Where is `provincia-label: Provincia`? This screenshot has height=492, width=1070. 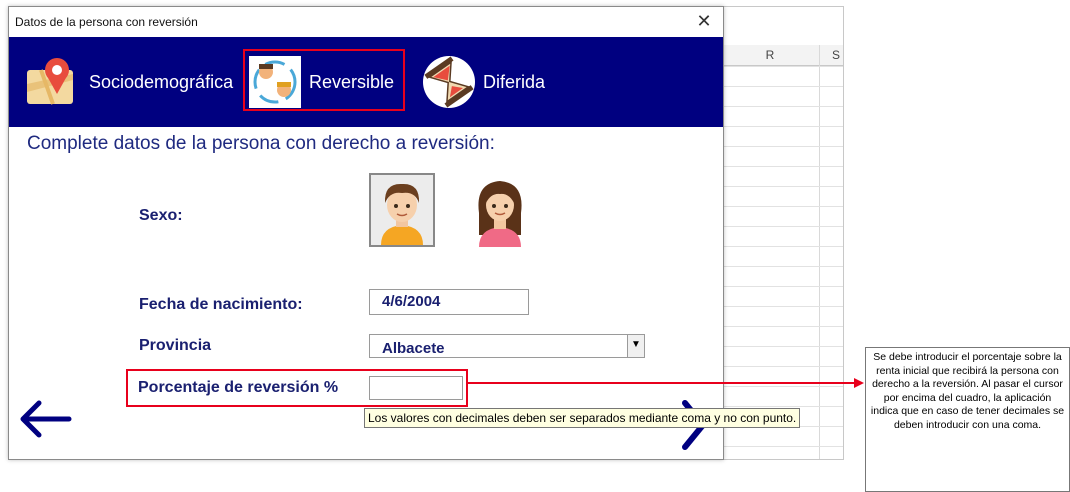 provincia-label: Provincia is located at coordinates (175, 345).